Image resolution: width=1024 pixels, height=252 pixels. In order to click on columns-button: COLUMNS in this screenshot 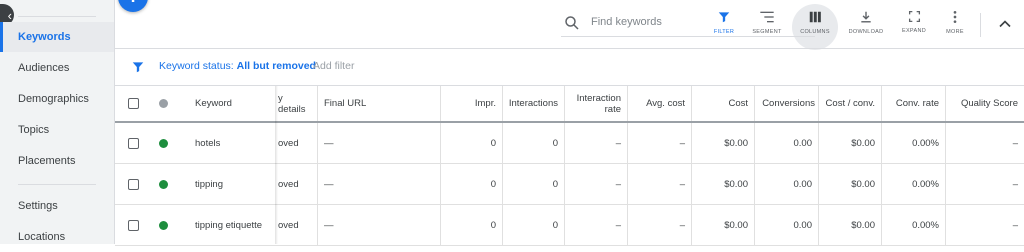, I will do `click(815, 27)`.